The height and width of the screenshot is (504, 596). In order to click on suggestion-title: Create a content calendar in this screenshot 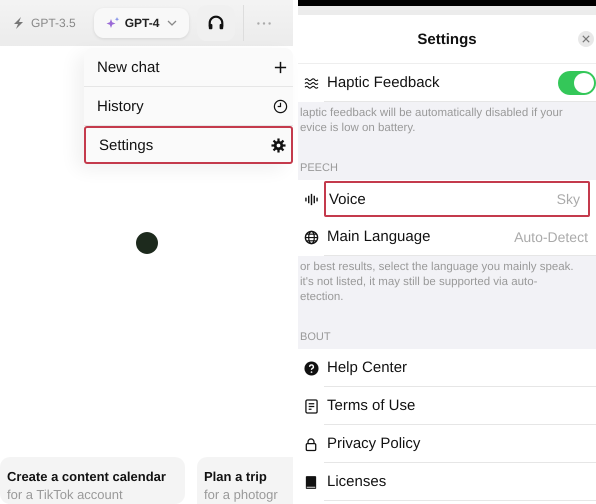, I will do `click(87, 476)`.